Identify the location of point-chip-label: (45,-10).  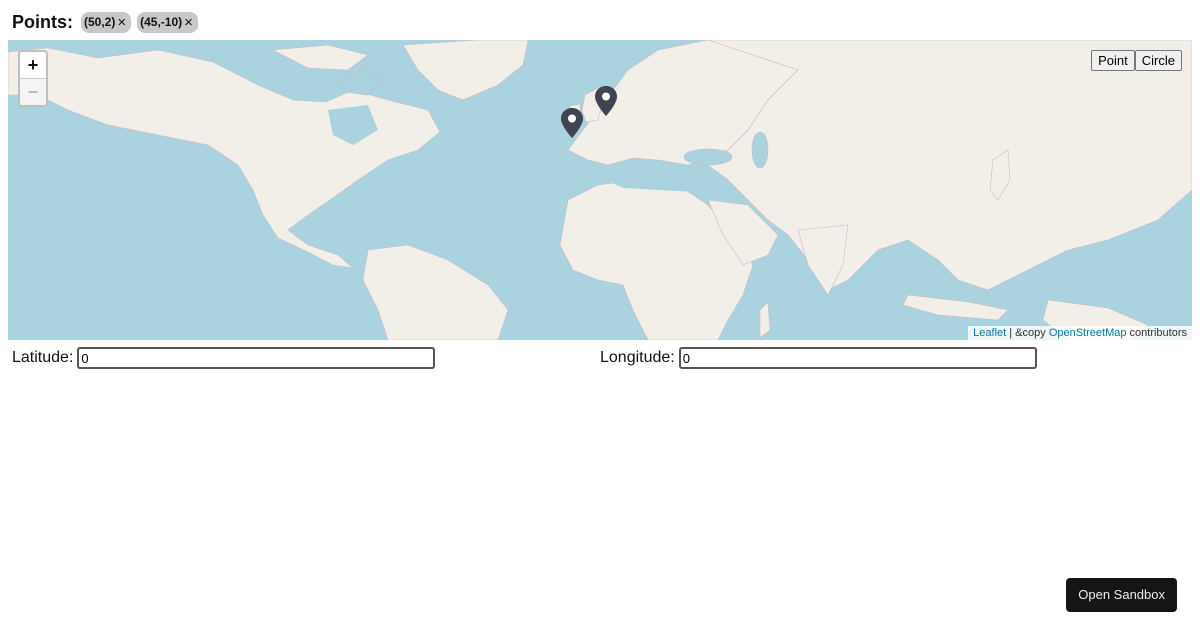
(161, 22).